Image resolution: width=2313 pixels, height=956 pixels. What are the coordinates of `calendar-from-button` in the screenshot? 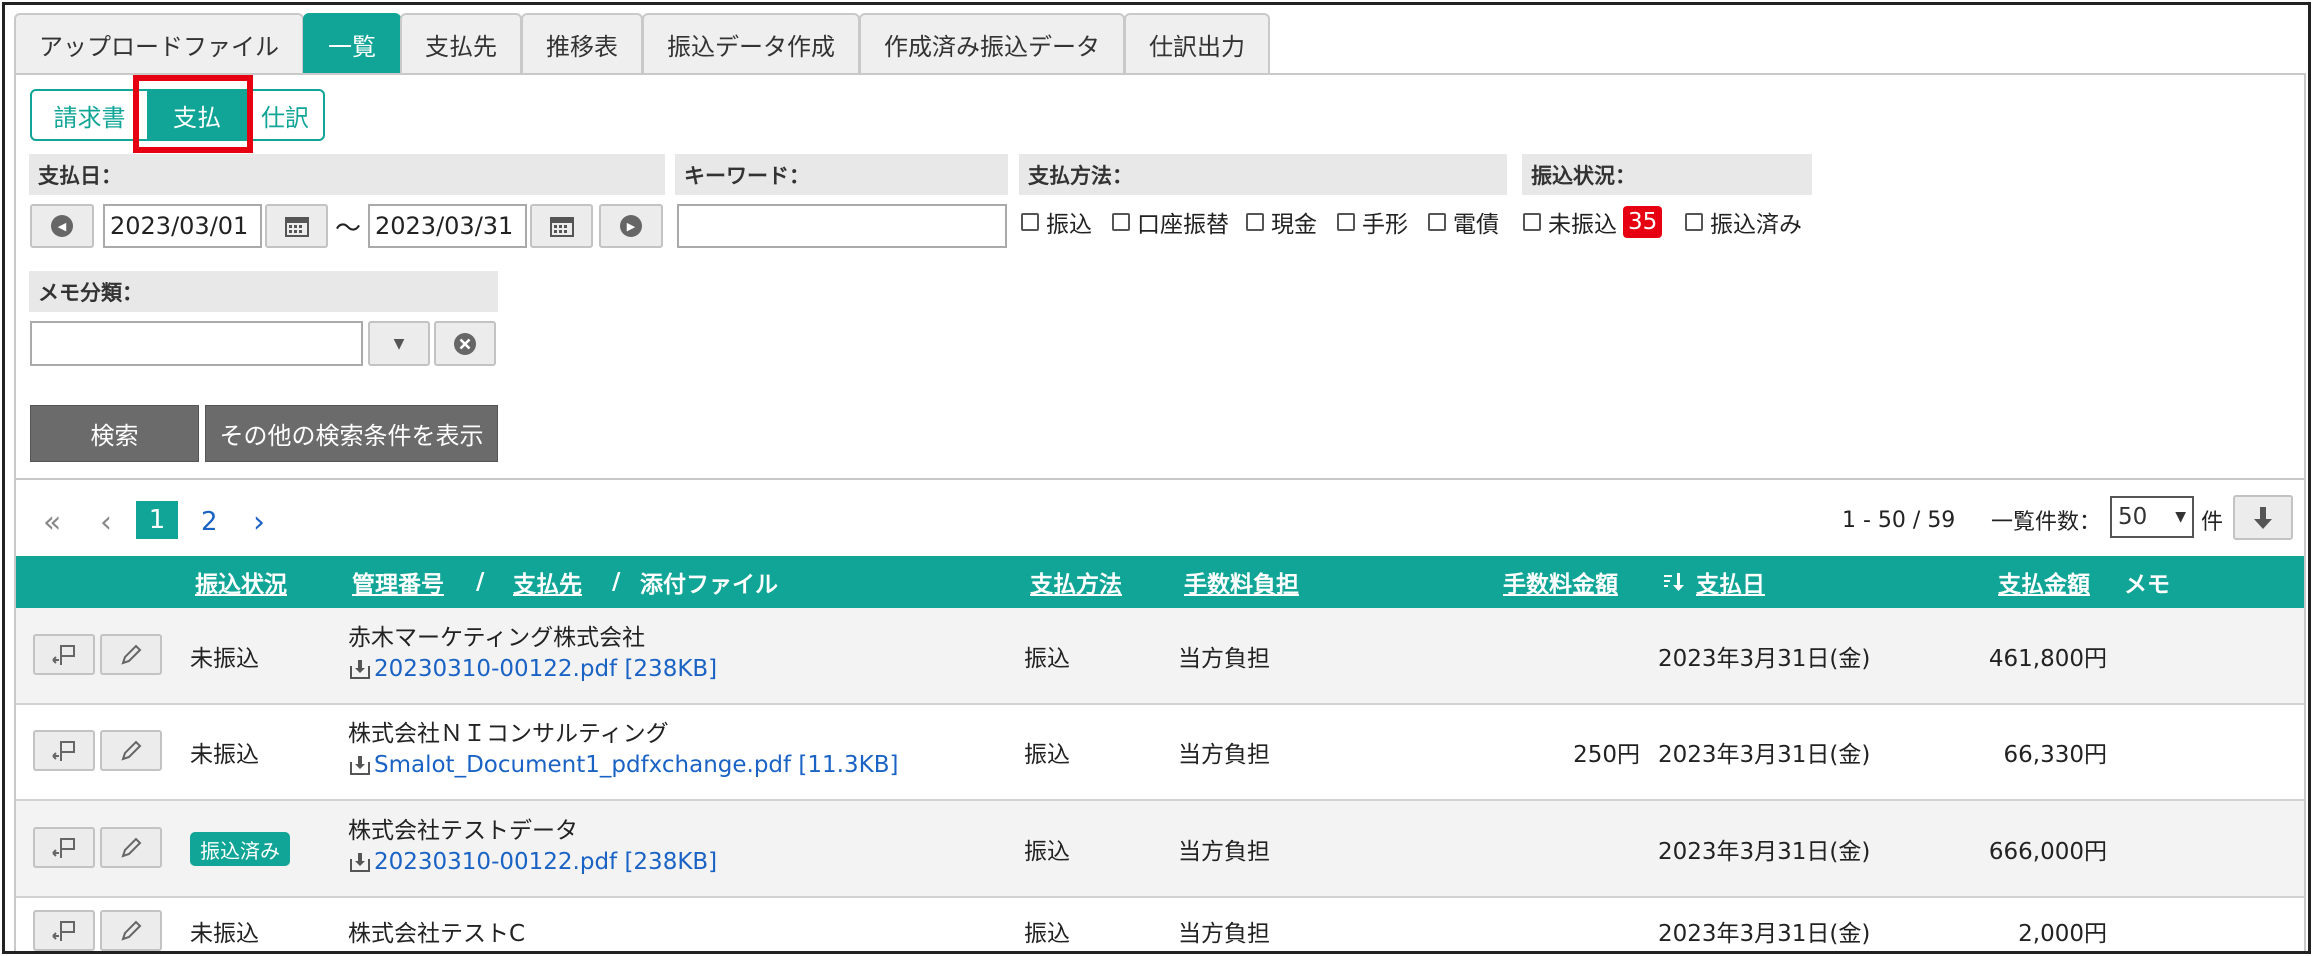 It's located at (296, 226).